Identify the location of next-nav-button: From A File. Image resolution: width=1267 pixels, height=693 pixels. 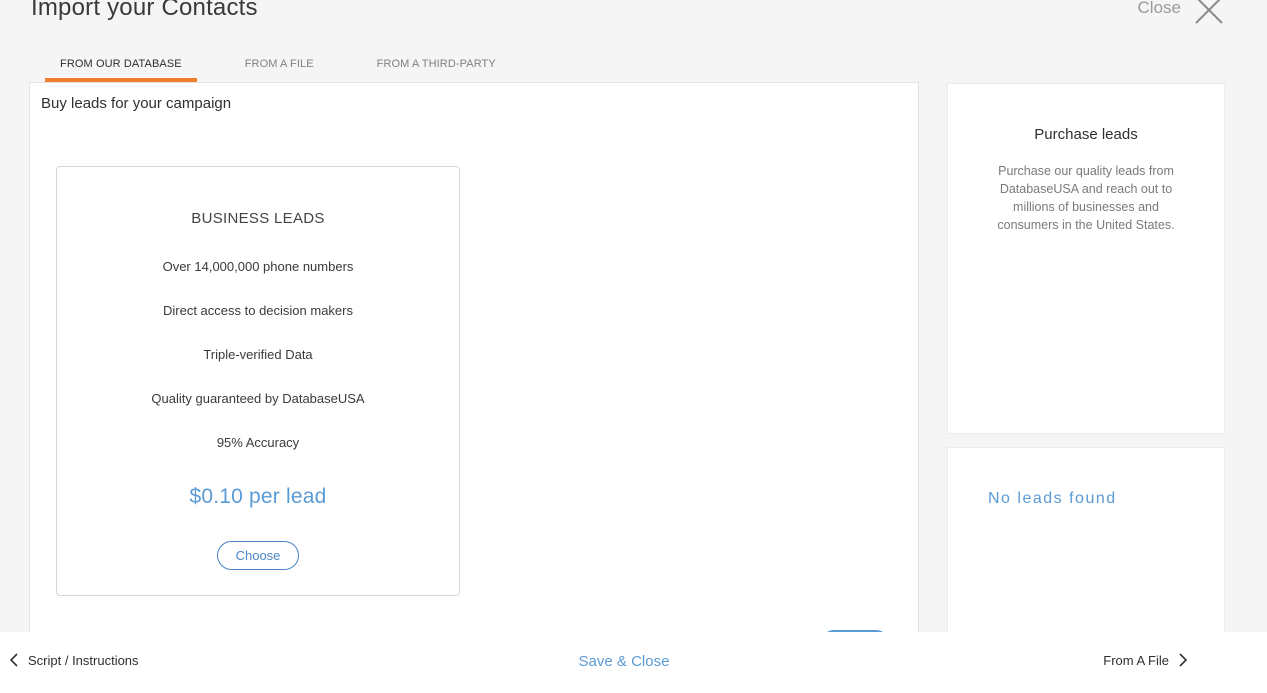
(1146, 660).